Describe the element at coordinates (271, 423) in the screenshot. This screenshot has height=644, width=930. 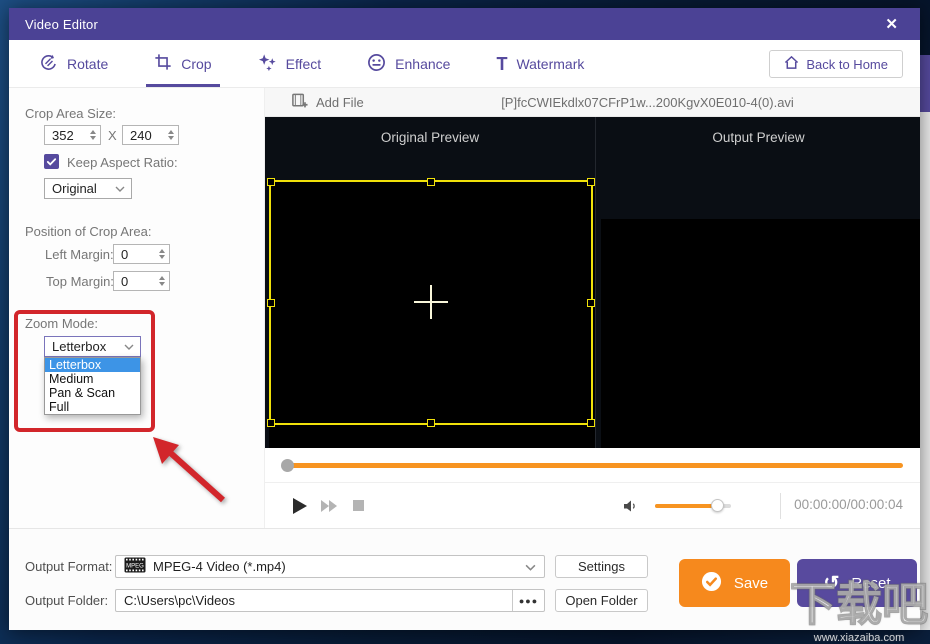
I see `crop-handle-bottom-left` at that location.